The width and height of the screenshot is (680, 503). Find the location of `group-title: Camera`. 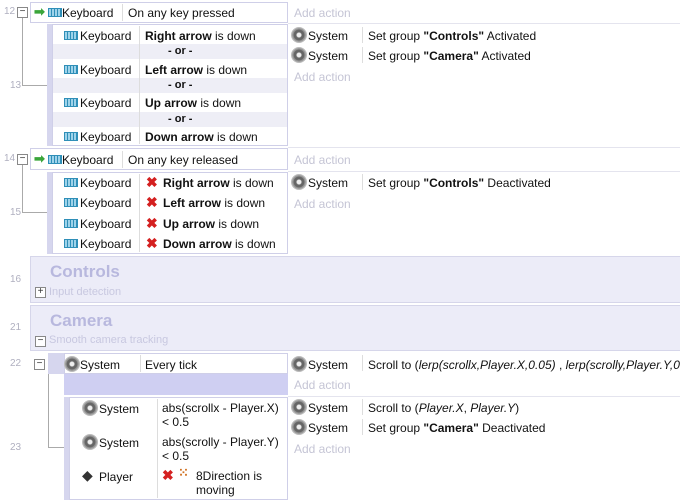

group-title: Camera is located at coordinates (81, 320).